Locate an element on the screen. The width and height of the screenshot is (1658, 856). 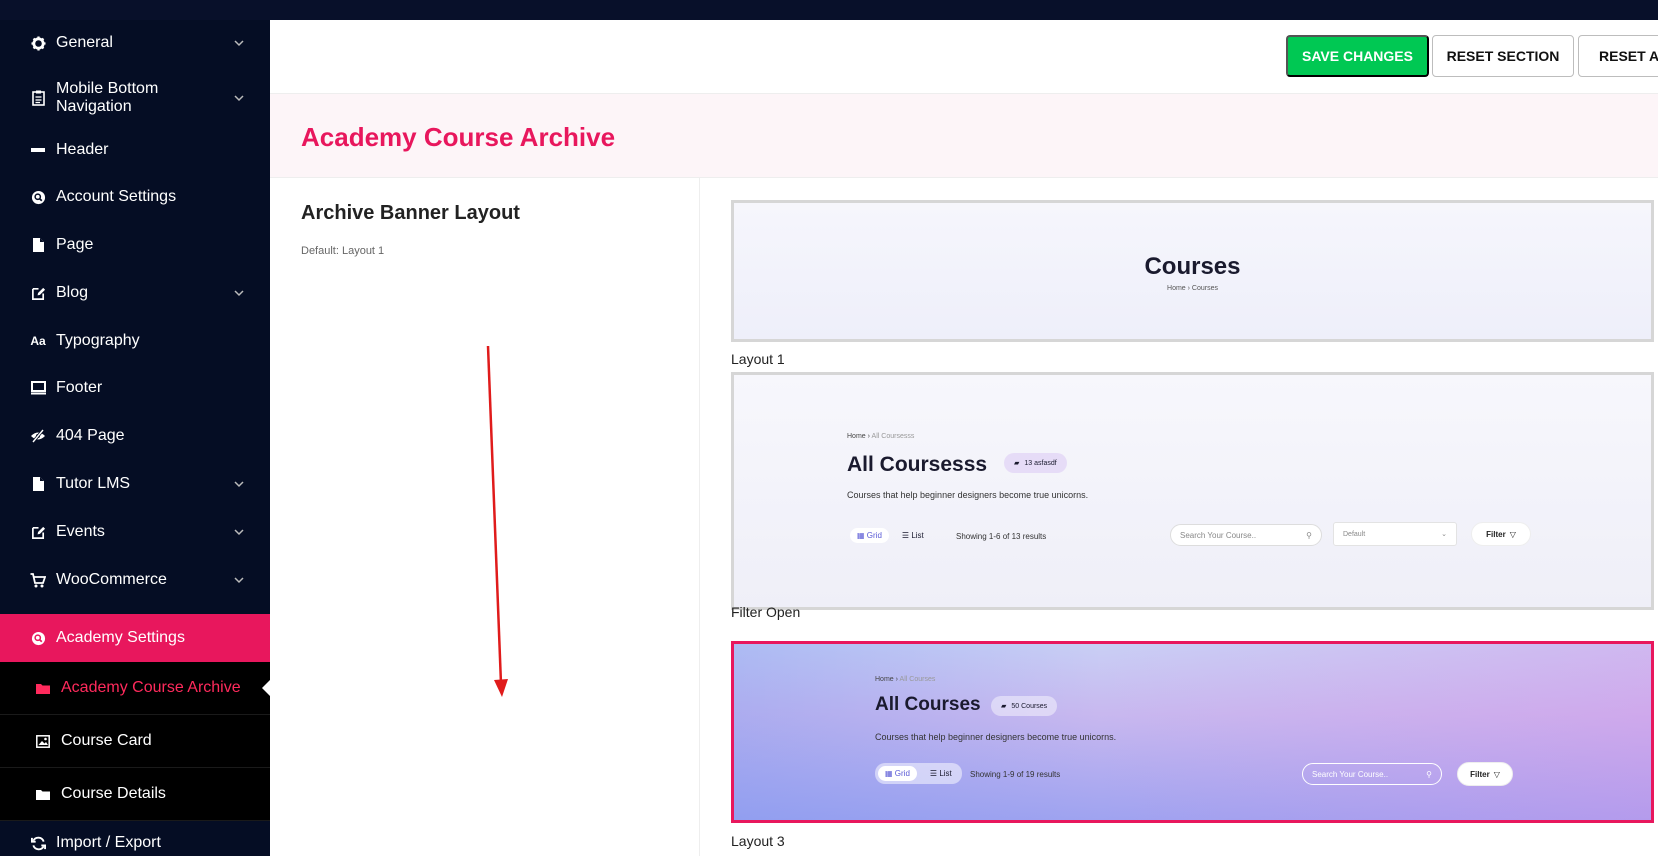
current-indicator is located at coordinates (266, 688).